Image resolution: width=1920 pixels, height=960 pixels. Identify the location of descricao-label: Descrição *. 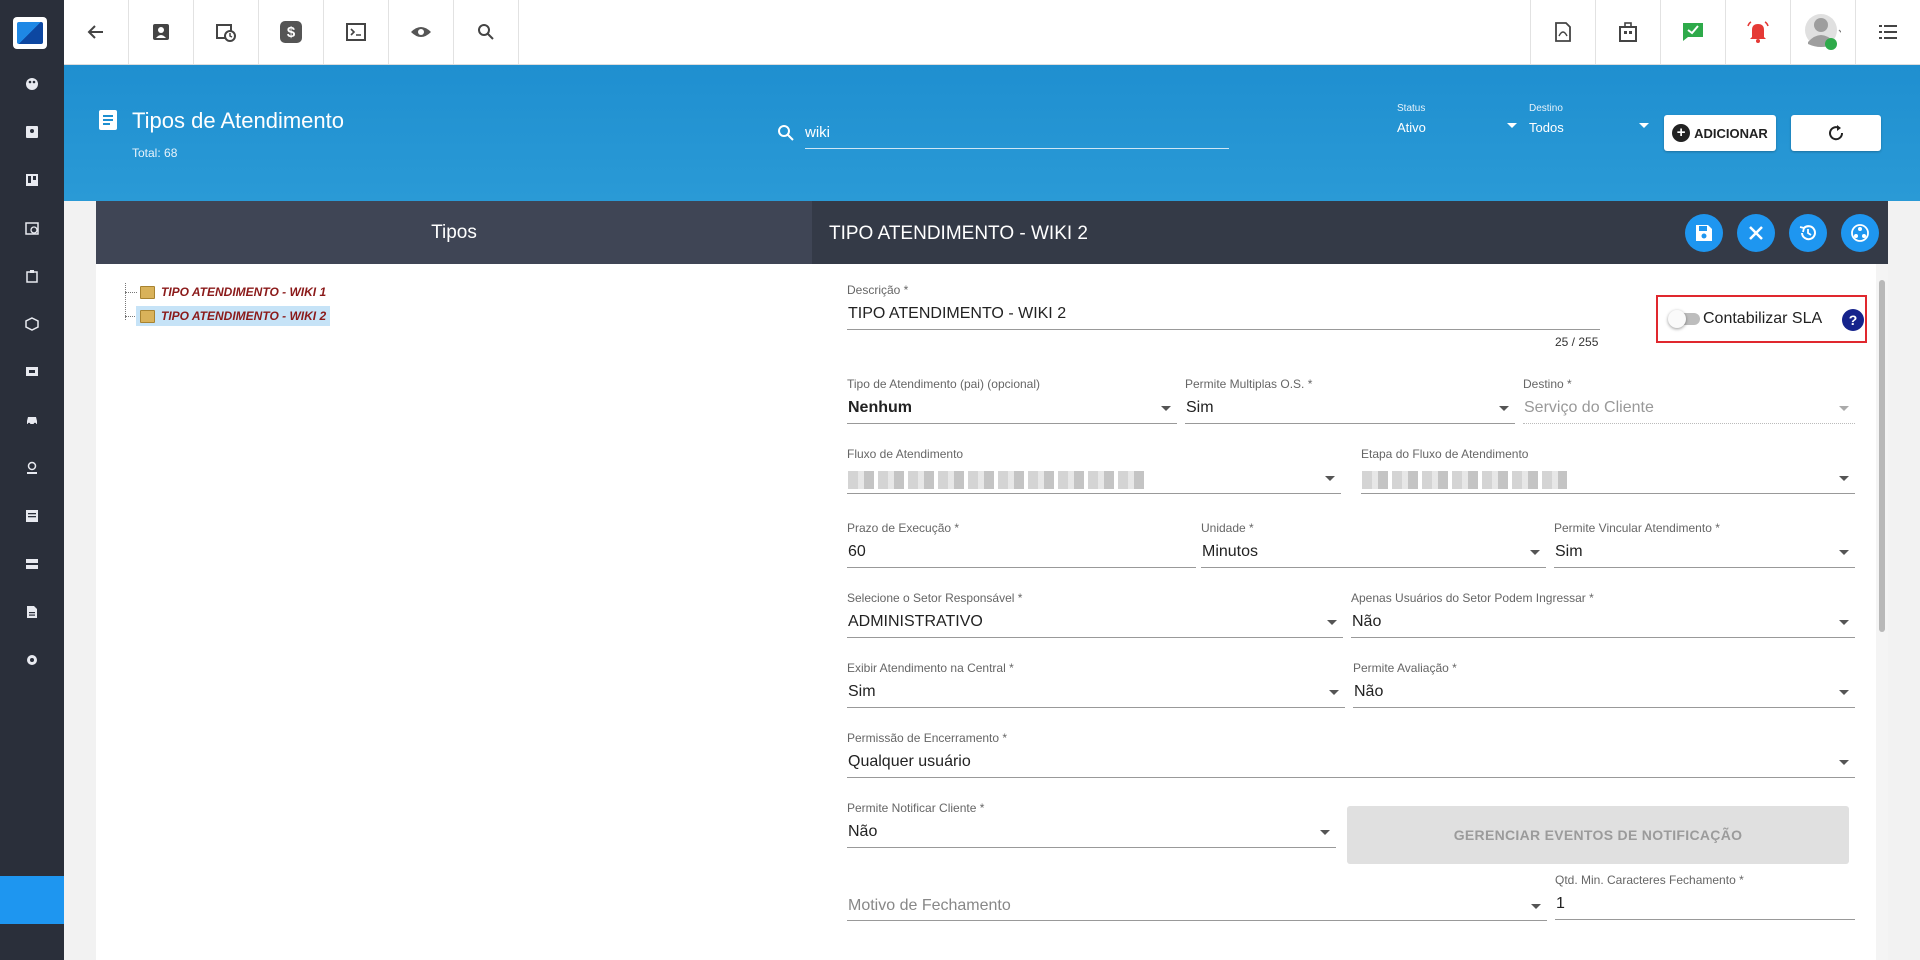
(878, 290).